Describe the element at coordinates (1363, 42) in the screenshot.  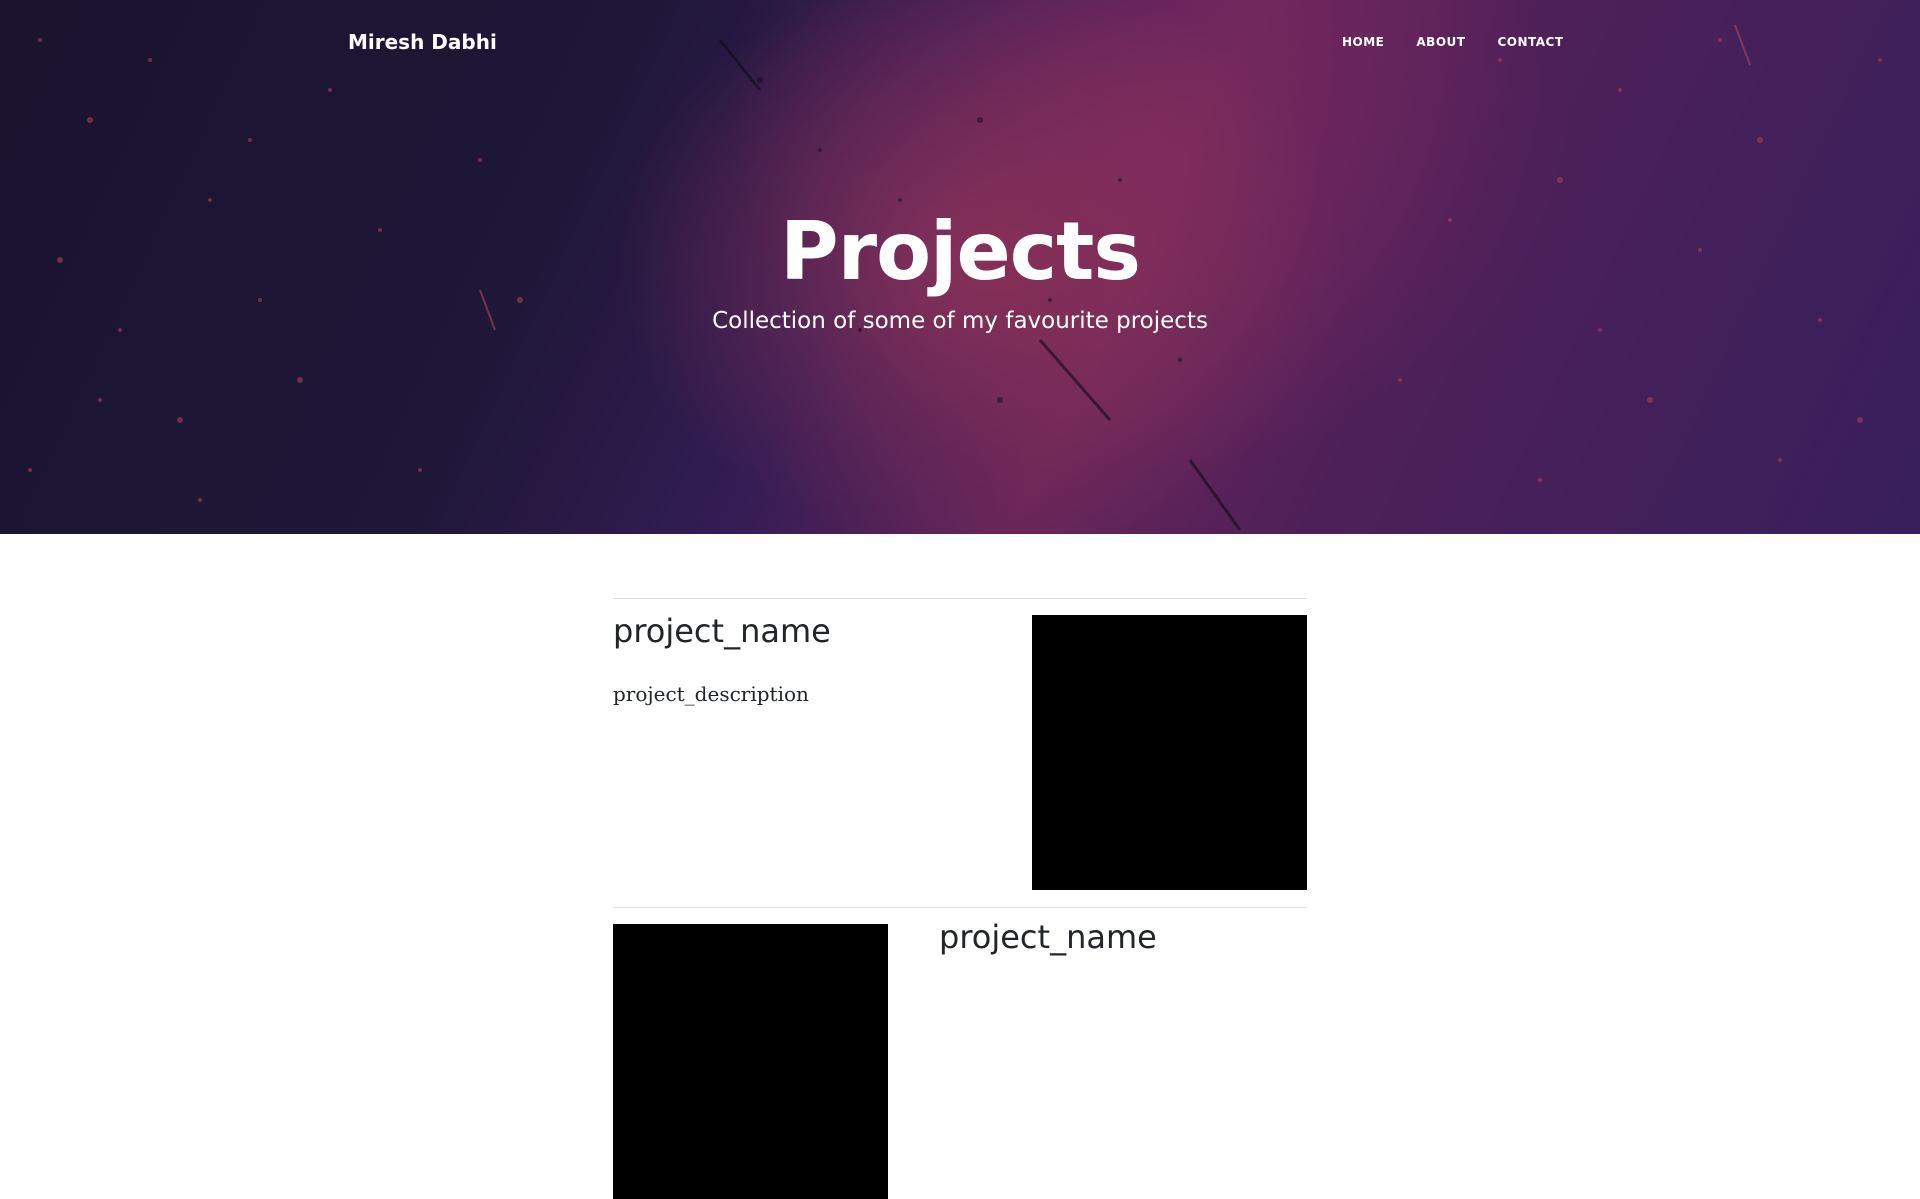
I see `nav-link-home: HOME` at that location.